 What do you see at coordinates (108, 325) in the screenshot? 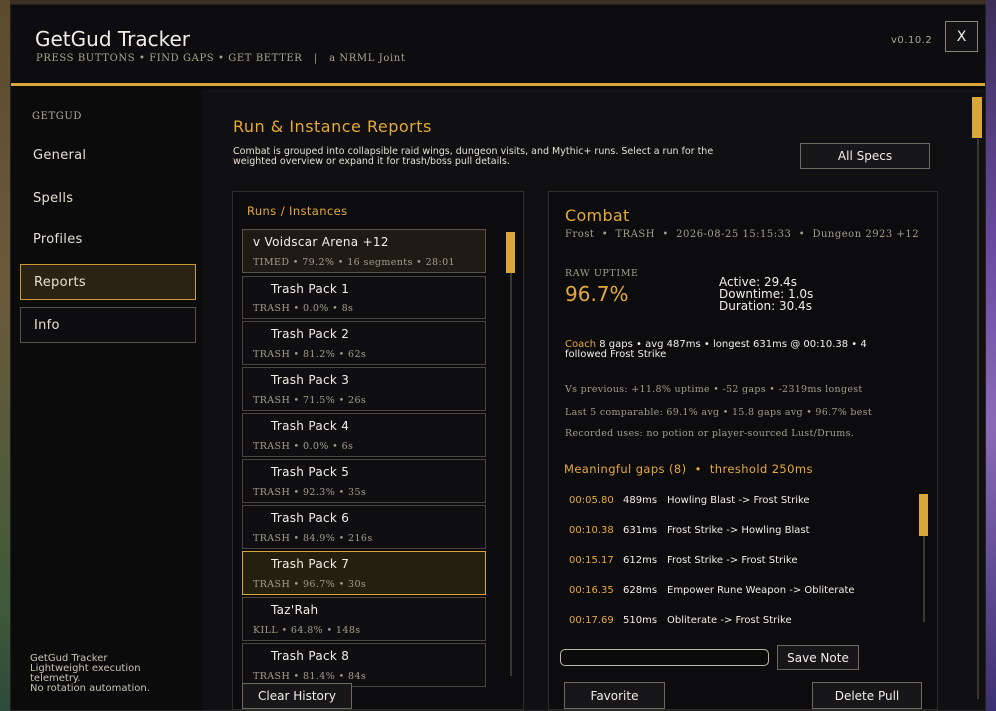
I see `sidebar-item-info: Info` at bounding box center [108, 325].